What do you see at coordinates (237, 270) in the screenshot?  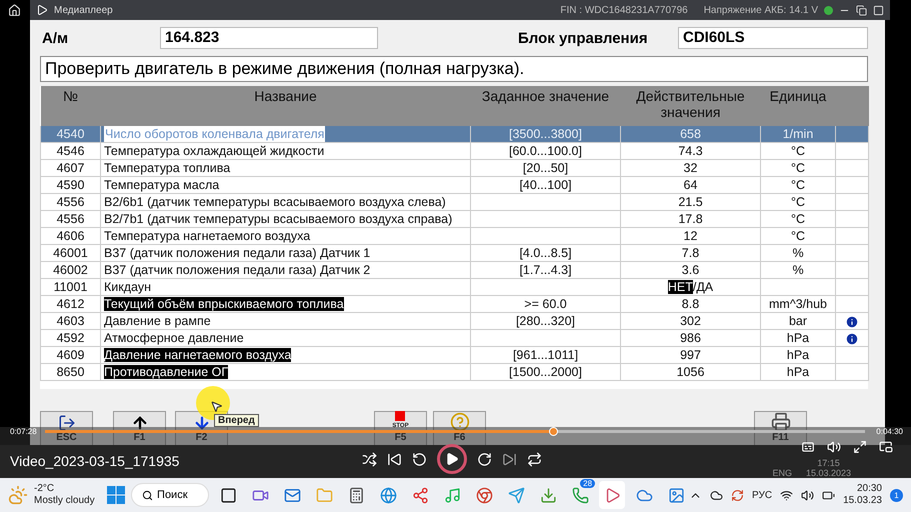 I see `parameter-name: B37 (датчик положения педали газа) Датчик 2` at bounding box center [237, 270].